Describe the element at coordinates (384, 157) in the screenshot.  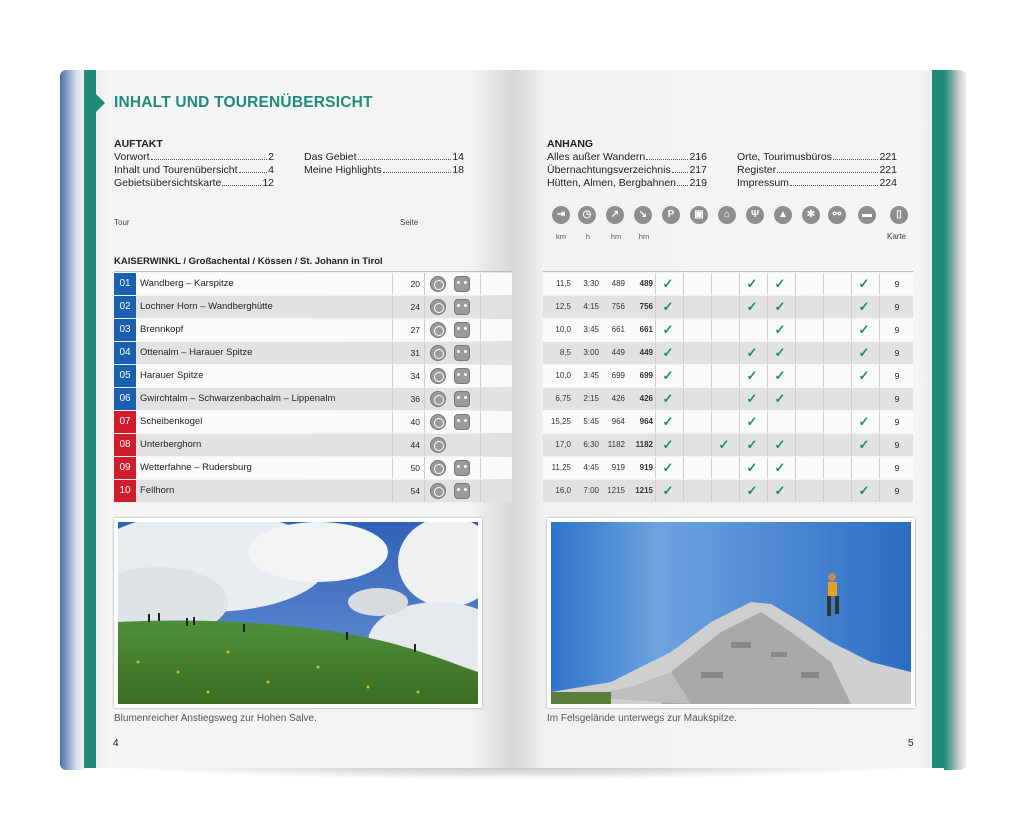
I see `toc-entry: Das Gebiet 14` at that location.